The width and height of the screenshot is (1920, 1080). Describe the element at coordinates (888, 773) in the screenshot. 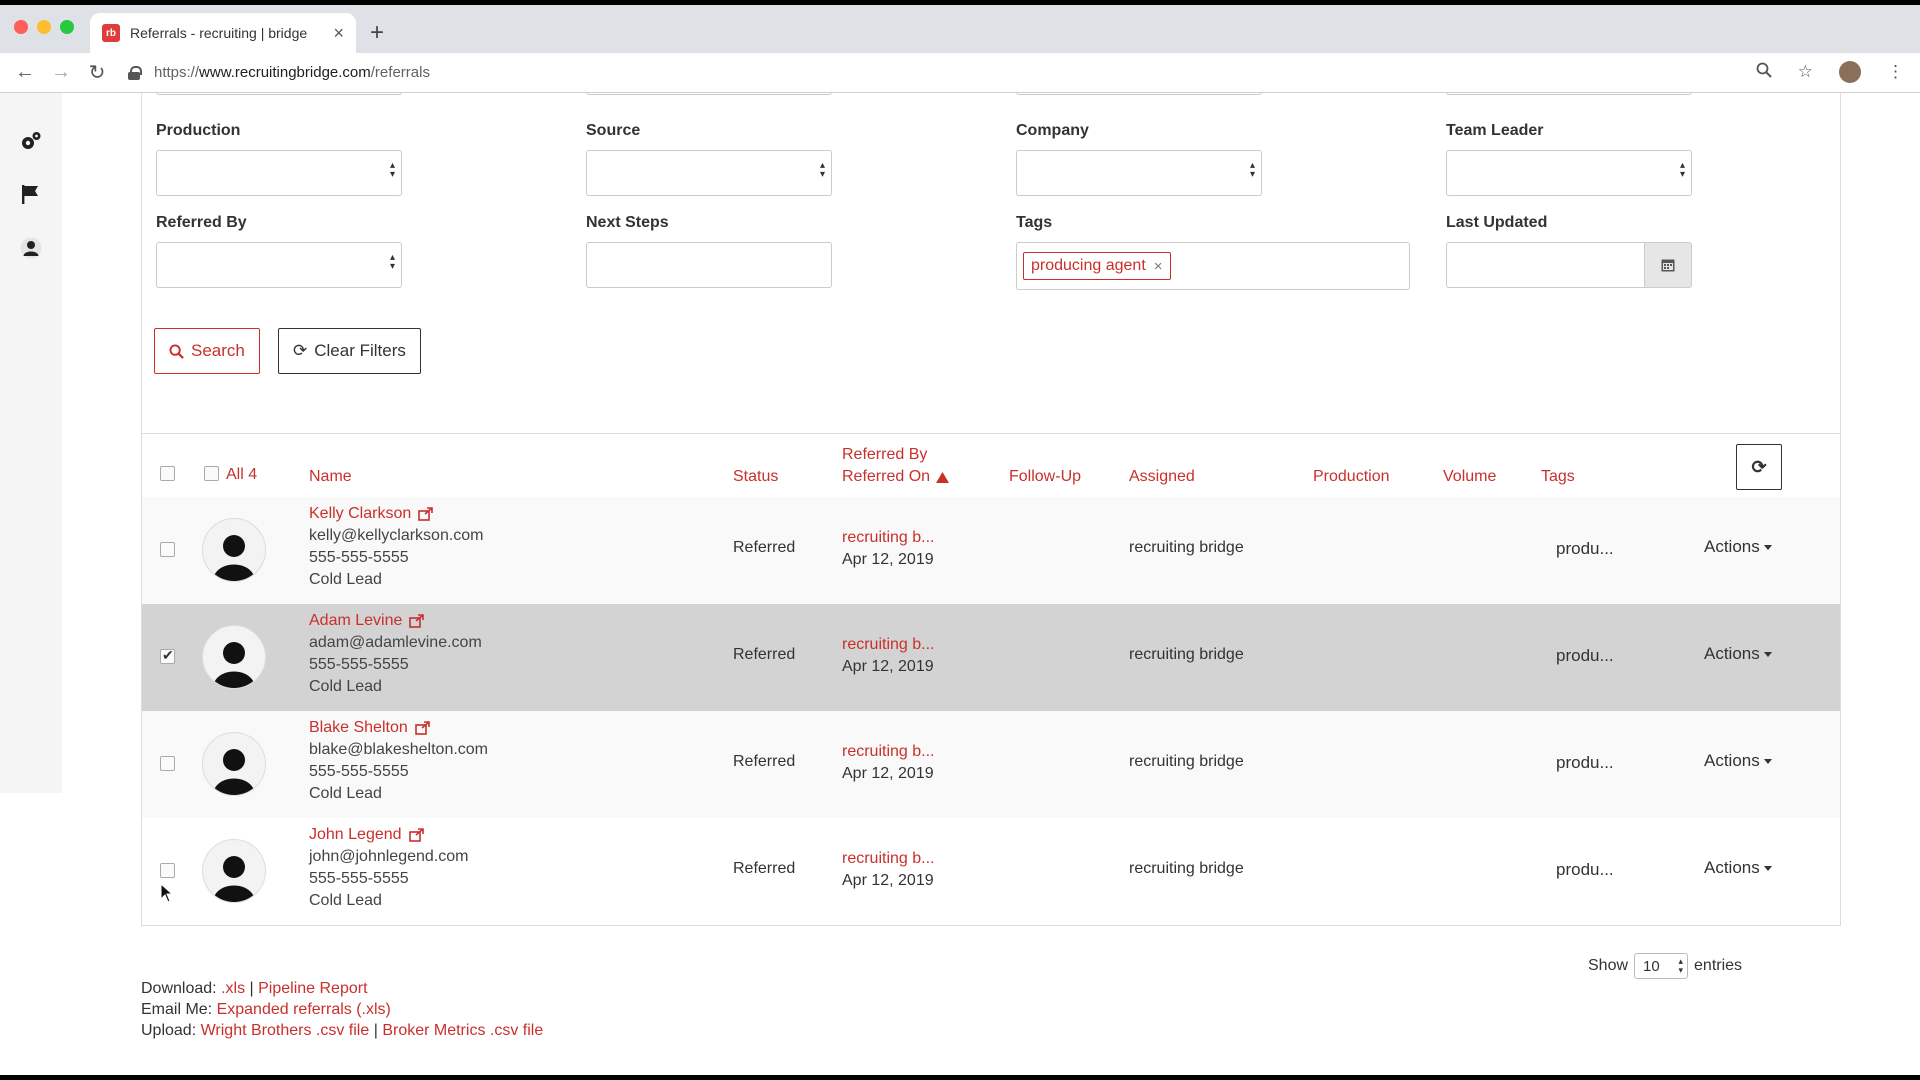

I see `referred-on-date: Apr 12, 2019` at that location.